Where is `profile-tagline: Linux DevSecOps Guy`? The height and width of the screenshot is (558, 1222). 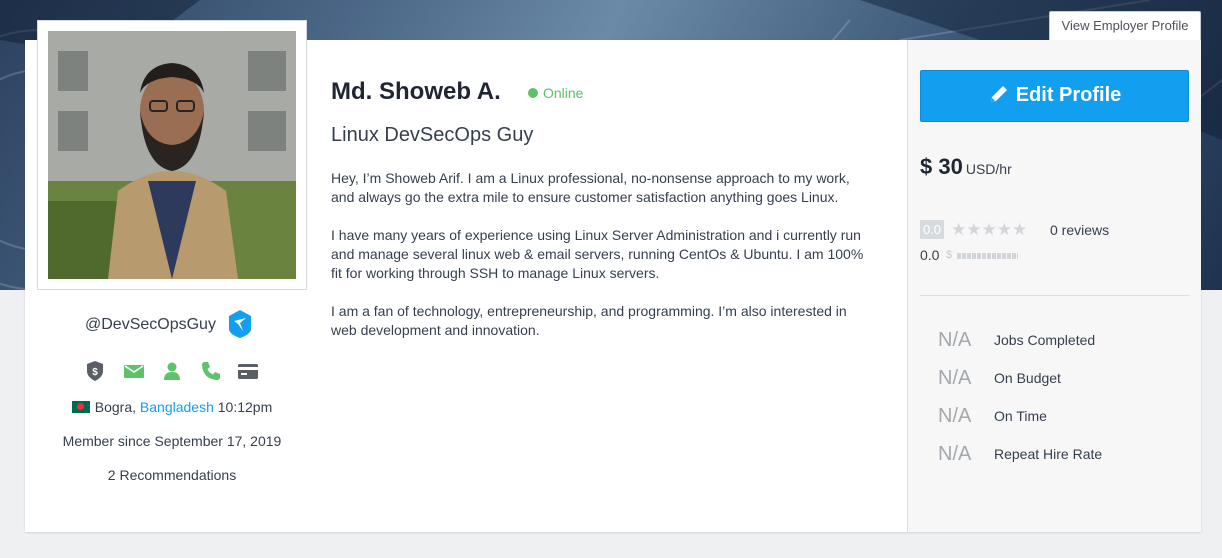 profile-tagline: Linux DevSecOps Guy is located at coordinates (432, 135).